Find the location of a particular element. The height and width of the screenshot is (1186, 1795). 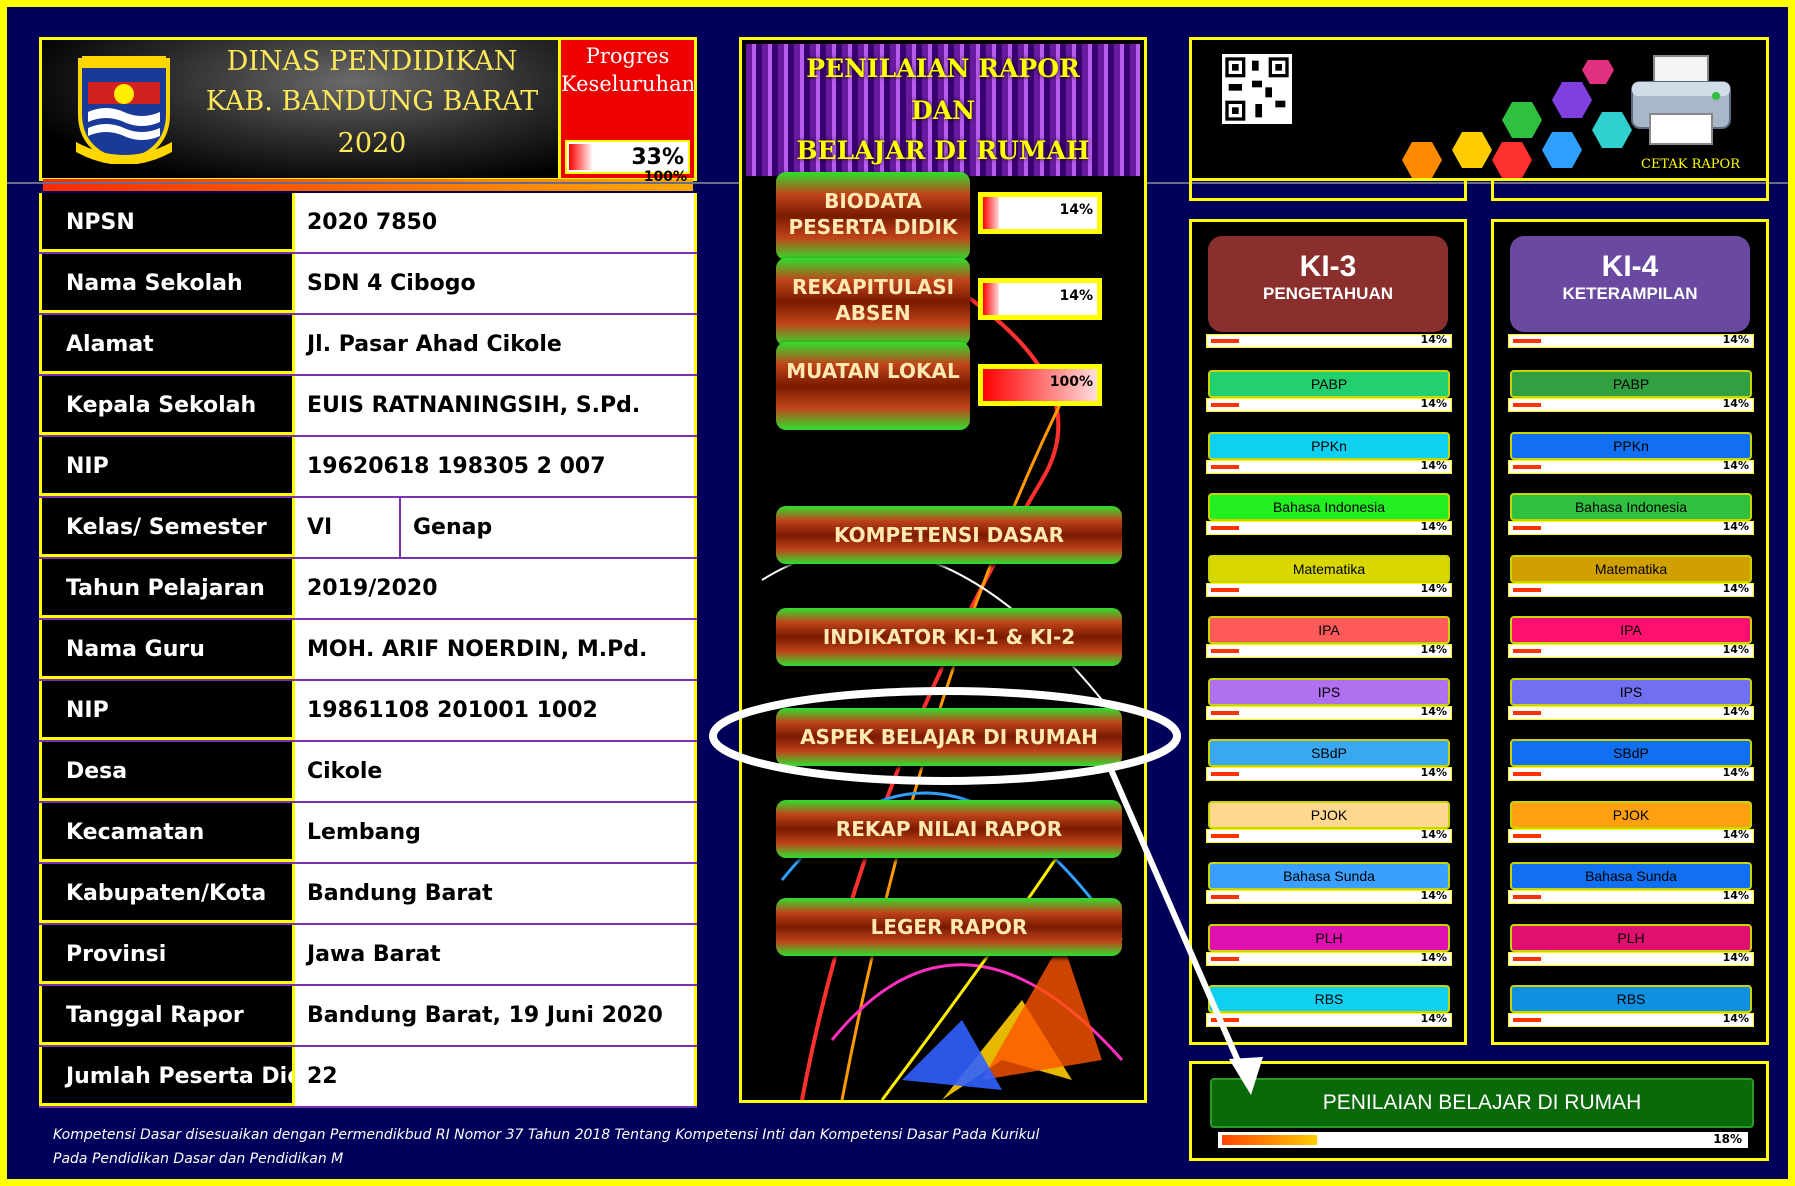

info-value: Bandung Barat is located at coordinates (496, 893).